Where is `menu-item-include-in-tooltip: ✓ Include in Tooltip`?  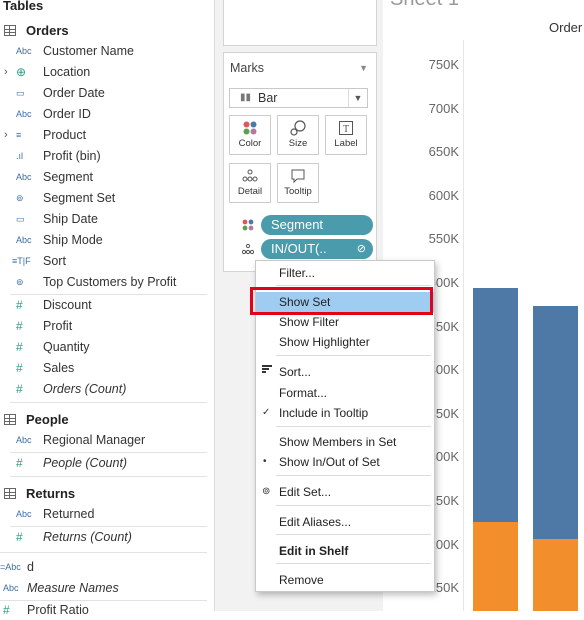
menu-item-include-in-tooltip: ✓ Include in Tooltip is located at coordinates (345, 413).